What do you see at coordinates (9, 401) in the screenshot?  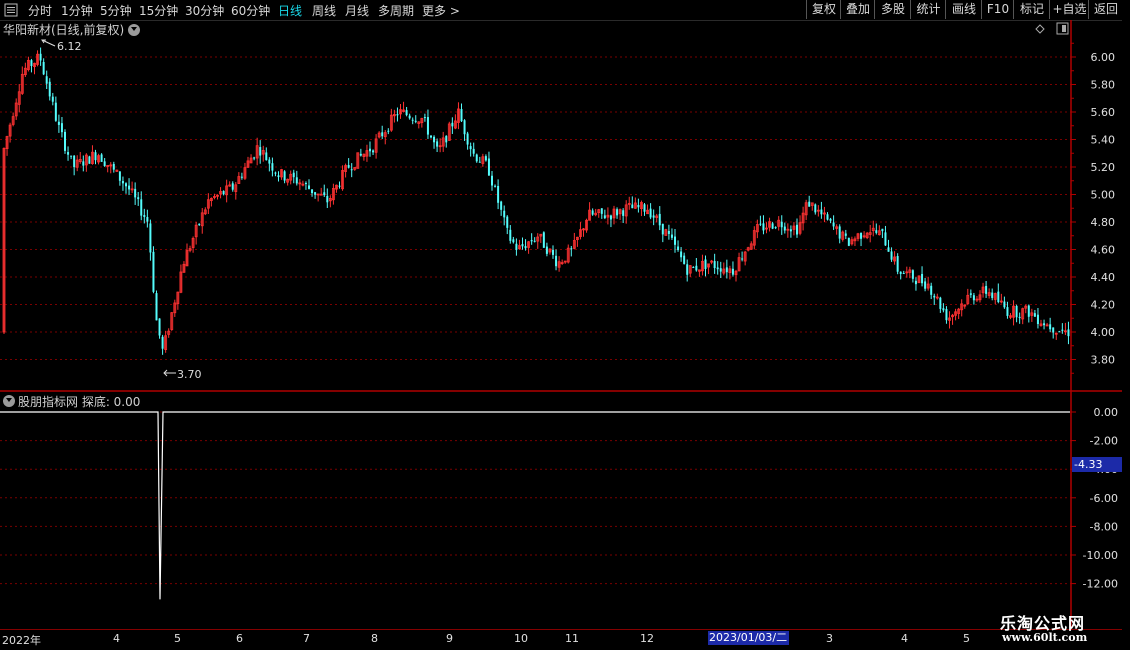 I see `indicator-menu-icon` at bounding box center [9, 401].